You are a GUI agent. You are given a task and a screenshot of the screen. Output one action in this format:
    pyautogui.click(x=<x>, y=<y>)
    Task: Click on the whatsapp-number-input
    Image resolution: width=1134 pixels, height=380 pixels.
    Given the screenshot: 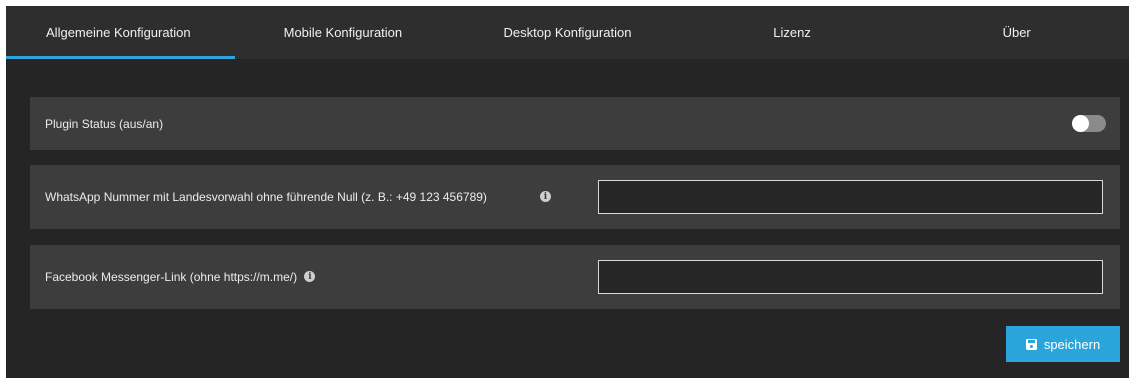 What is the action you would take?
    pyautogui.click(x=850, y=197)
    